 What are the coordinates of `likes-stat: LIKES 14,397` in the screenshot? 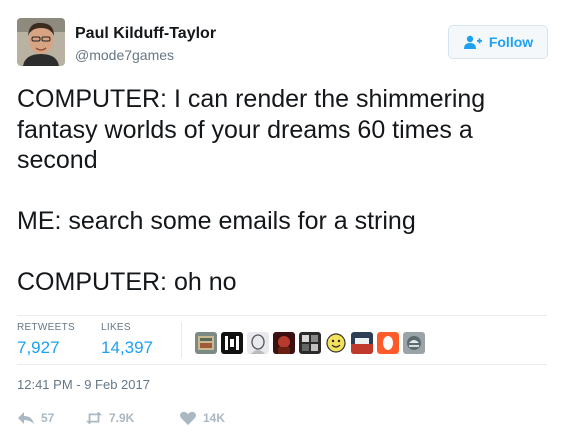 It's located at (127, 340).